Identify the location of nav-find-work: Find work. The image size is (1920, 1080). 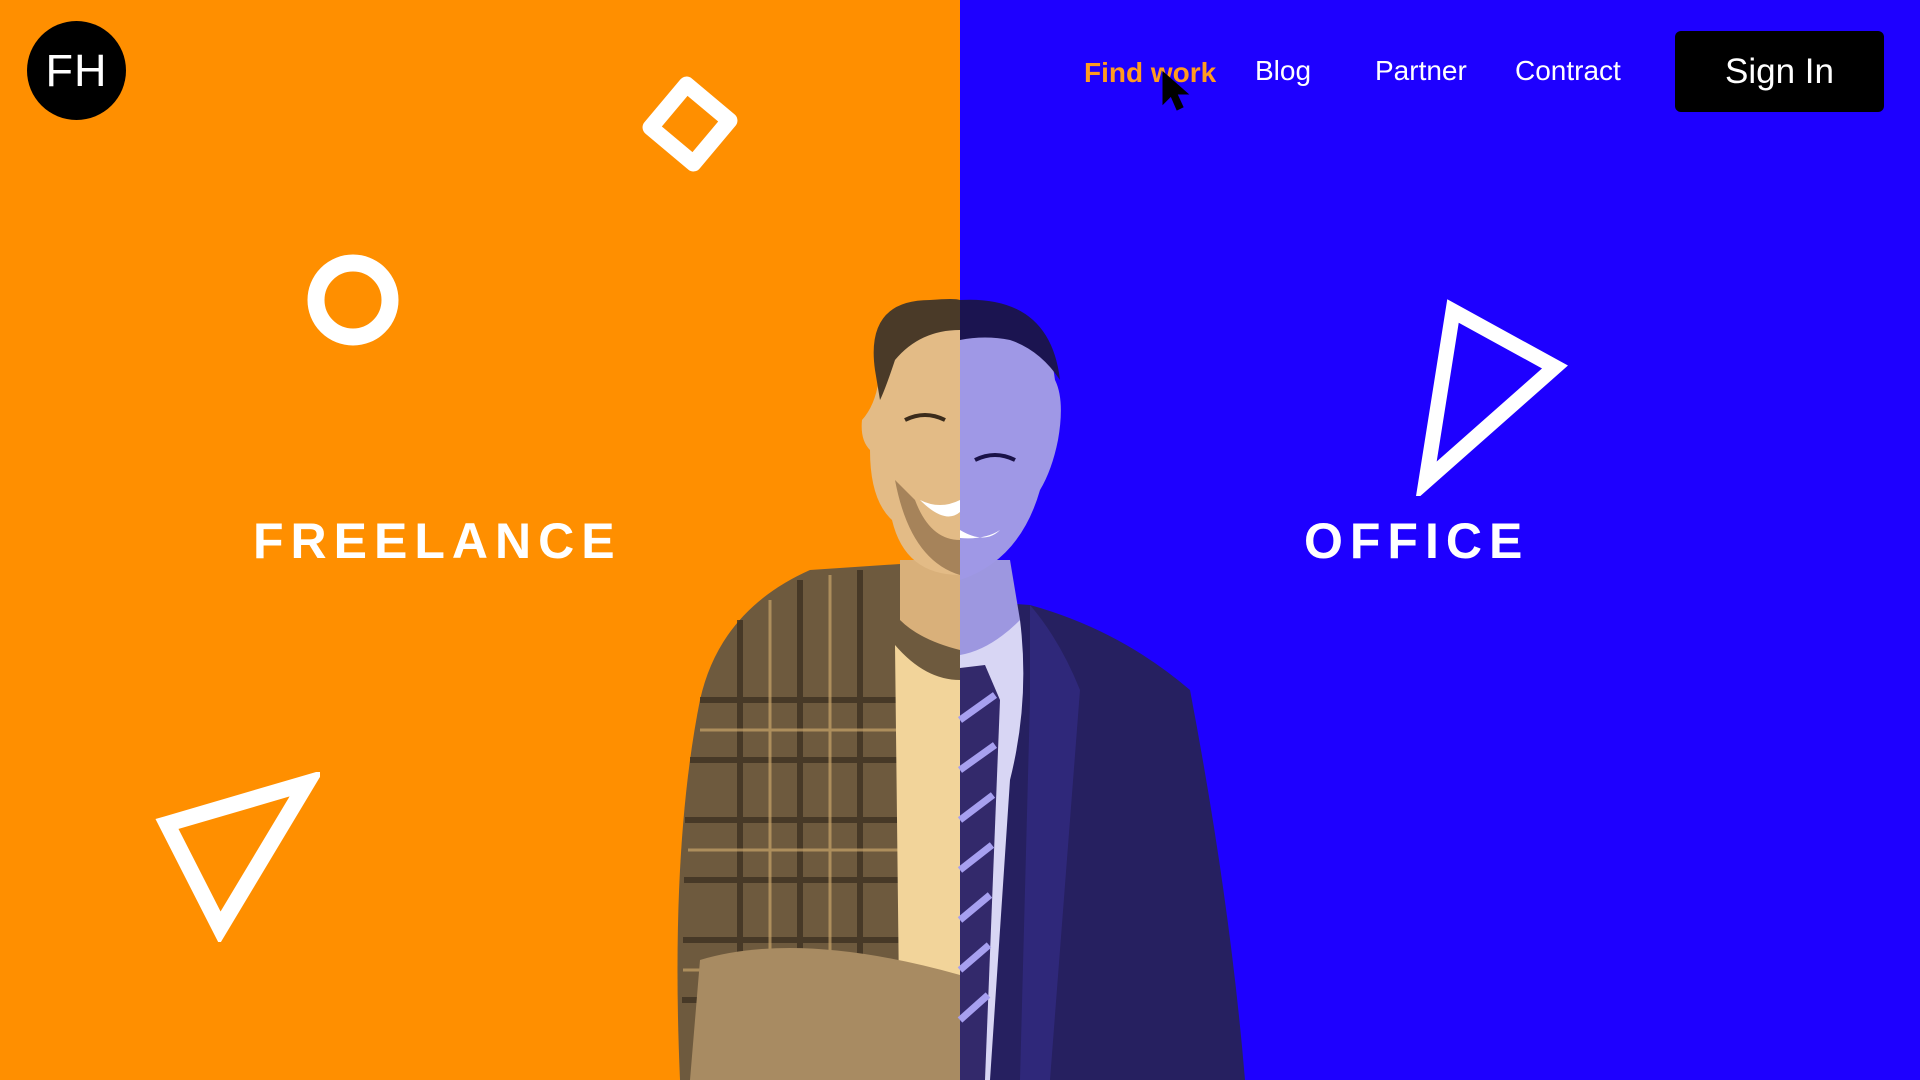
(1150, 73).